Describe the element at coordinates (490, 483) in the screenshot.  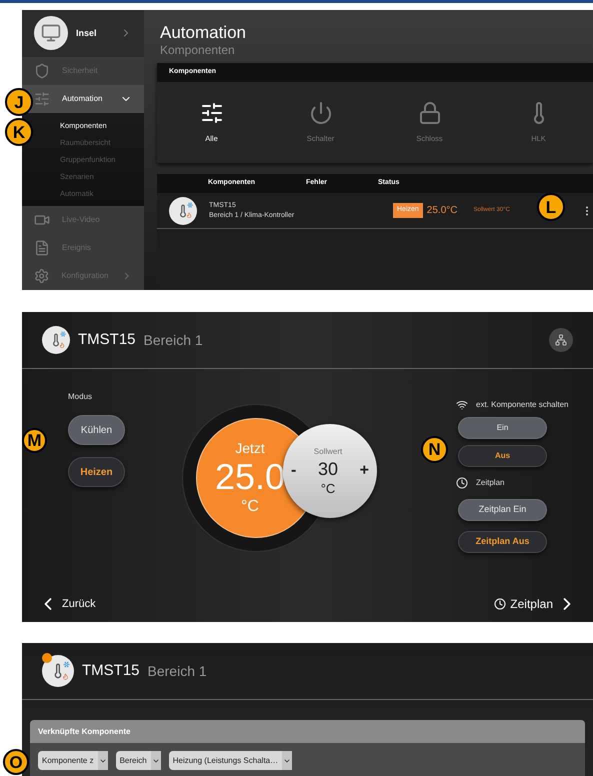
I see `schedule-label: Zeitplan` at that location.